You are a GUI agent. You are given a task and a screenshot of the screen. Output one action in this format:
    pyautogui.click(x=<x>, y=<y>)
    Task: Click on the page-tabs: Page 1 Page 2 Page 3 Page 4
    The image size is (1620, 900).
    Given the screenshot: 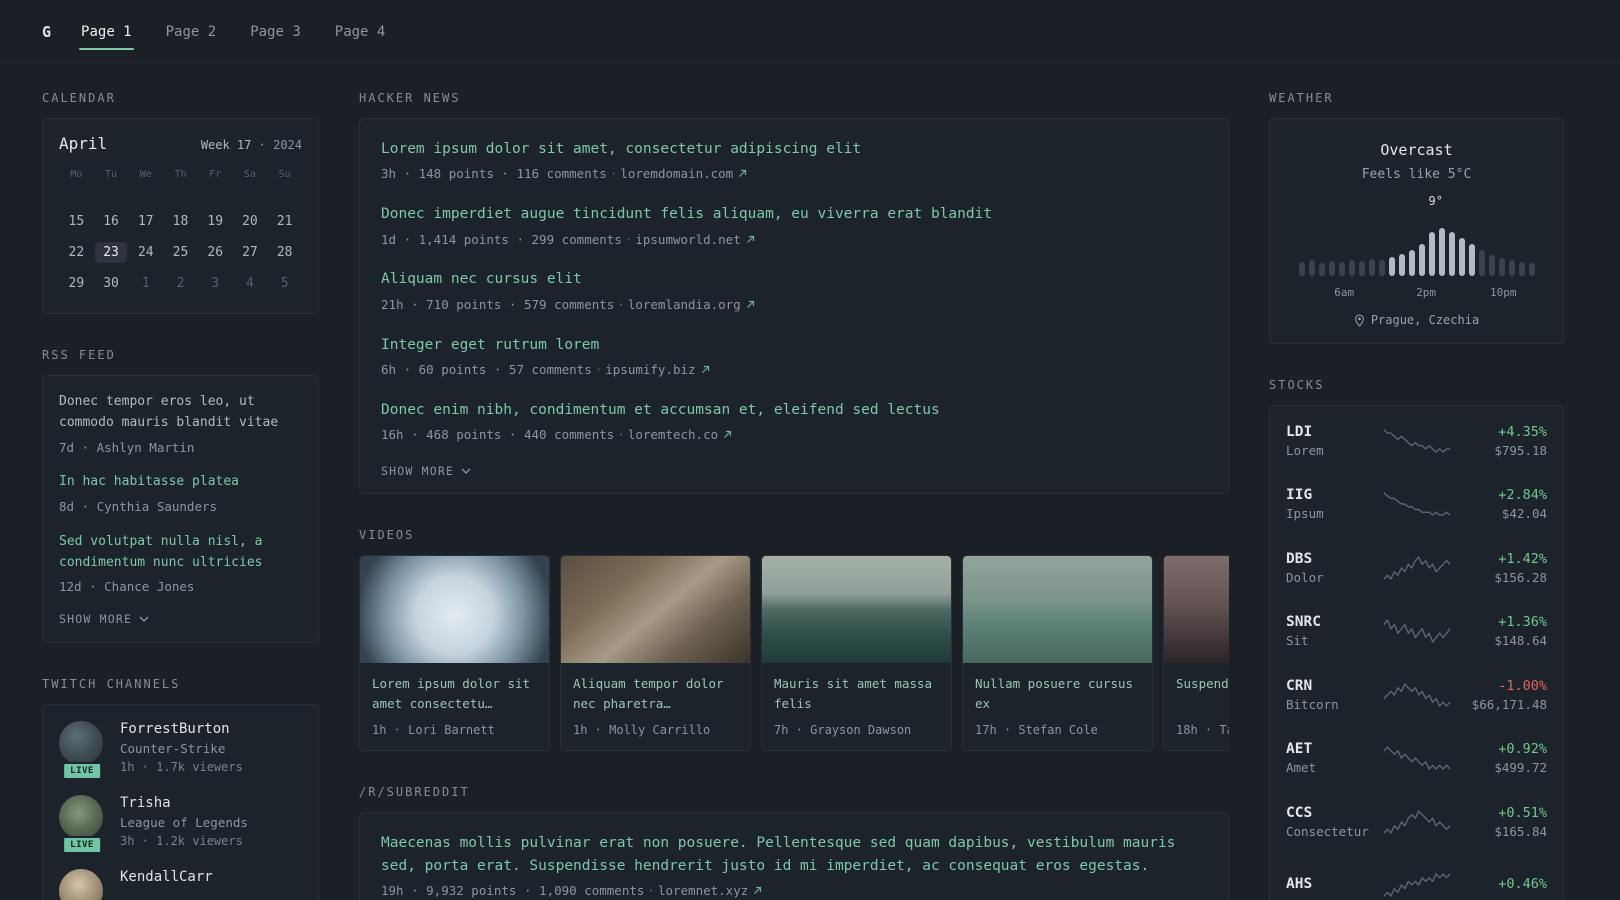 What is the action you would take?
    pyautogui.click(x=233, y=31)
    